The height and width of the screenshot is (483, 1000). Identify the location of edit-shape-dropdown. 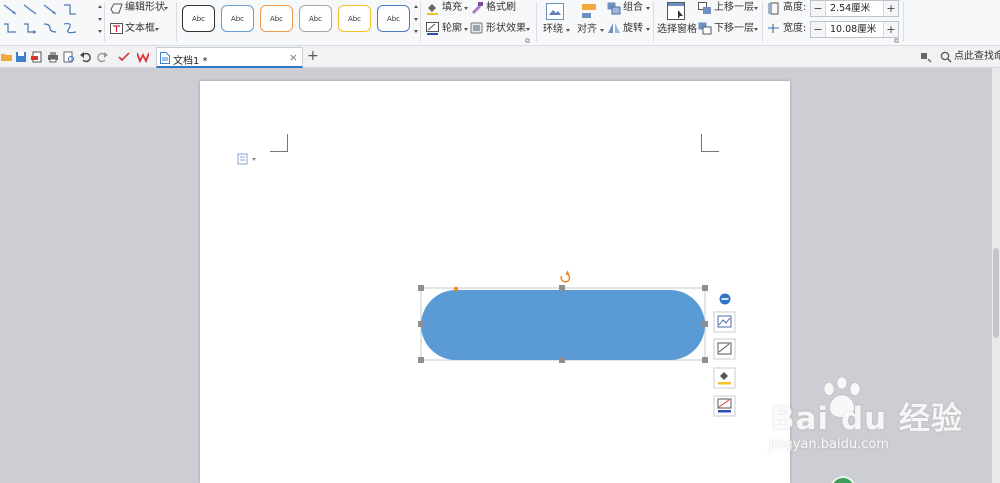
(166, 8).